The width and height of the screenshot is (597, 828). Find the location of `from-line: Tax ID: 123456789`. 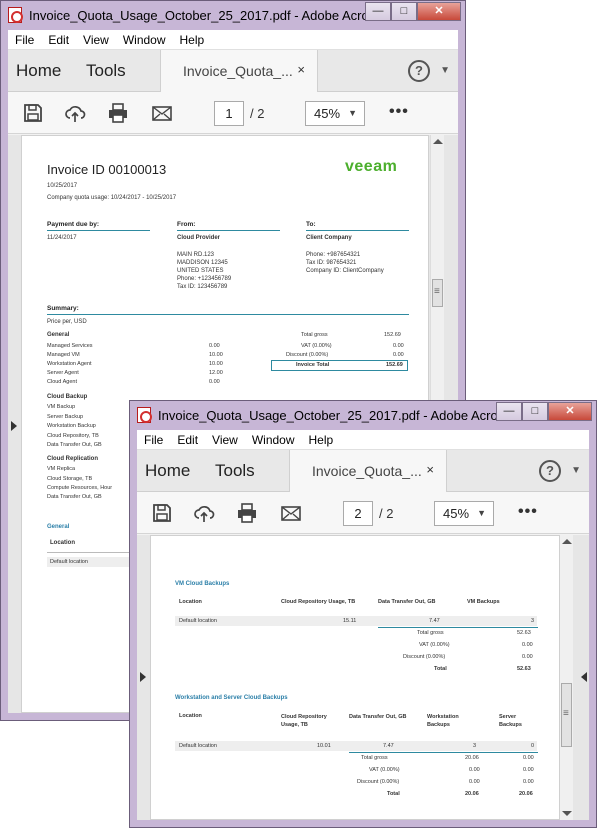

from-line: Tax ID: 123456789 is located at coordinates (202, 287).